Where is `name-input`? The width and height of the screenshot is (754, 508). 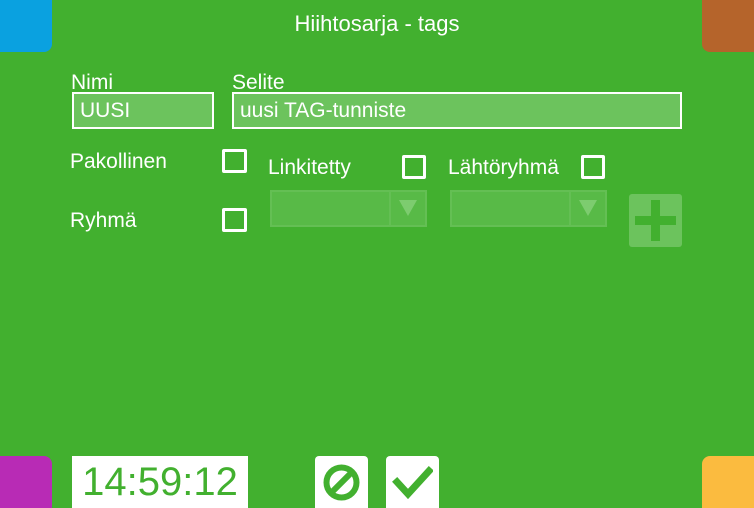
name-input is located at coordinates (143, 110).